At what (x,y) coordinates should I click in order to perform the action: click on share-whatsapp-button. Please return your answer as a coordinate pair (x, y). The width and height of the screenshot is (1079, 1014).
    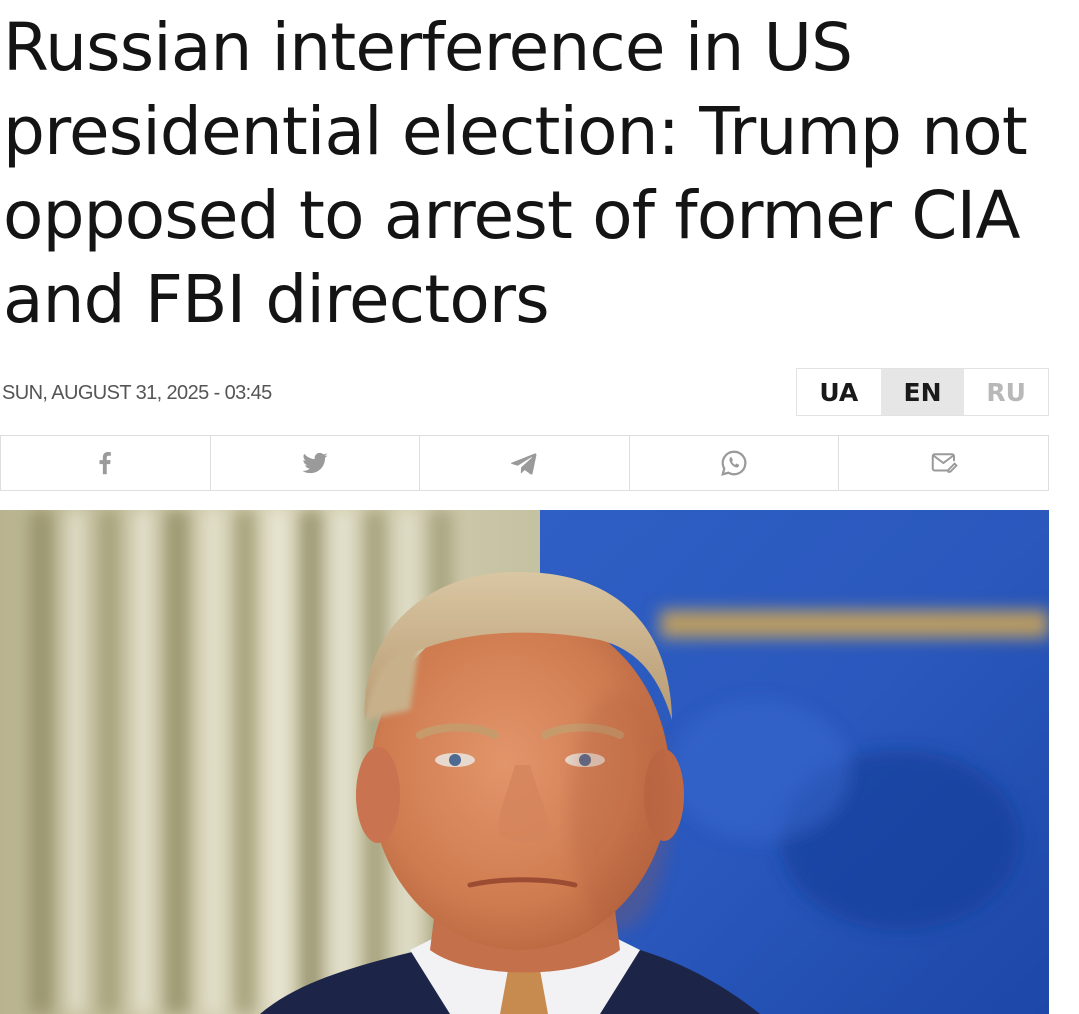
    Looking at the image, I should click on (735, 463).